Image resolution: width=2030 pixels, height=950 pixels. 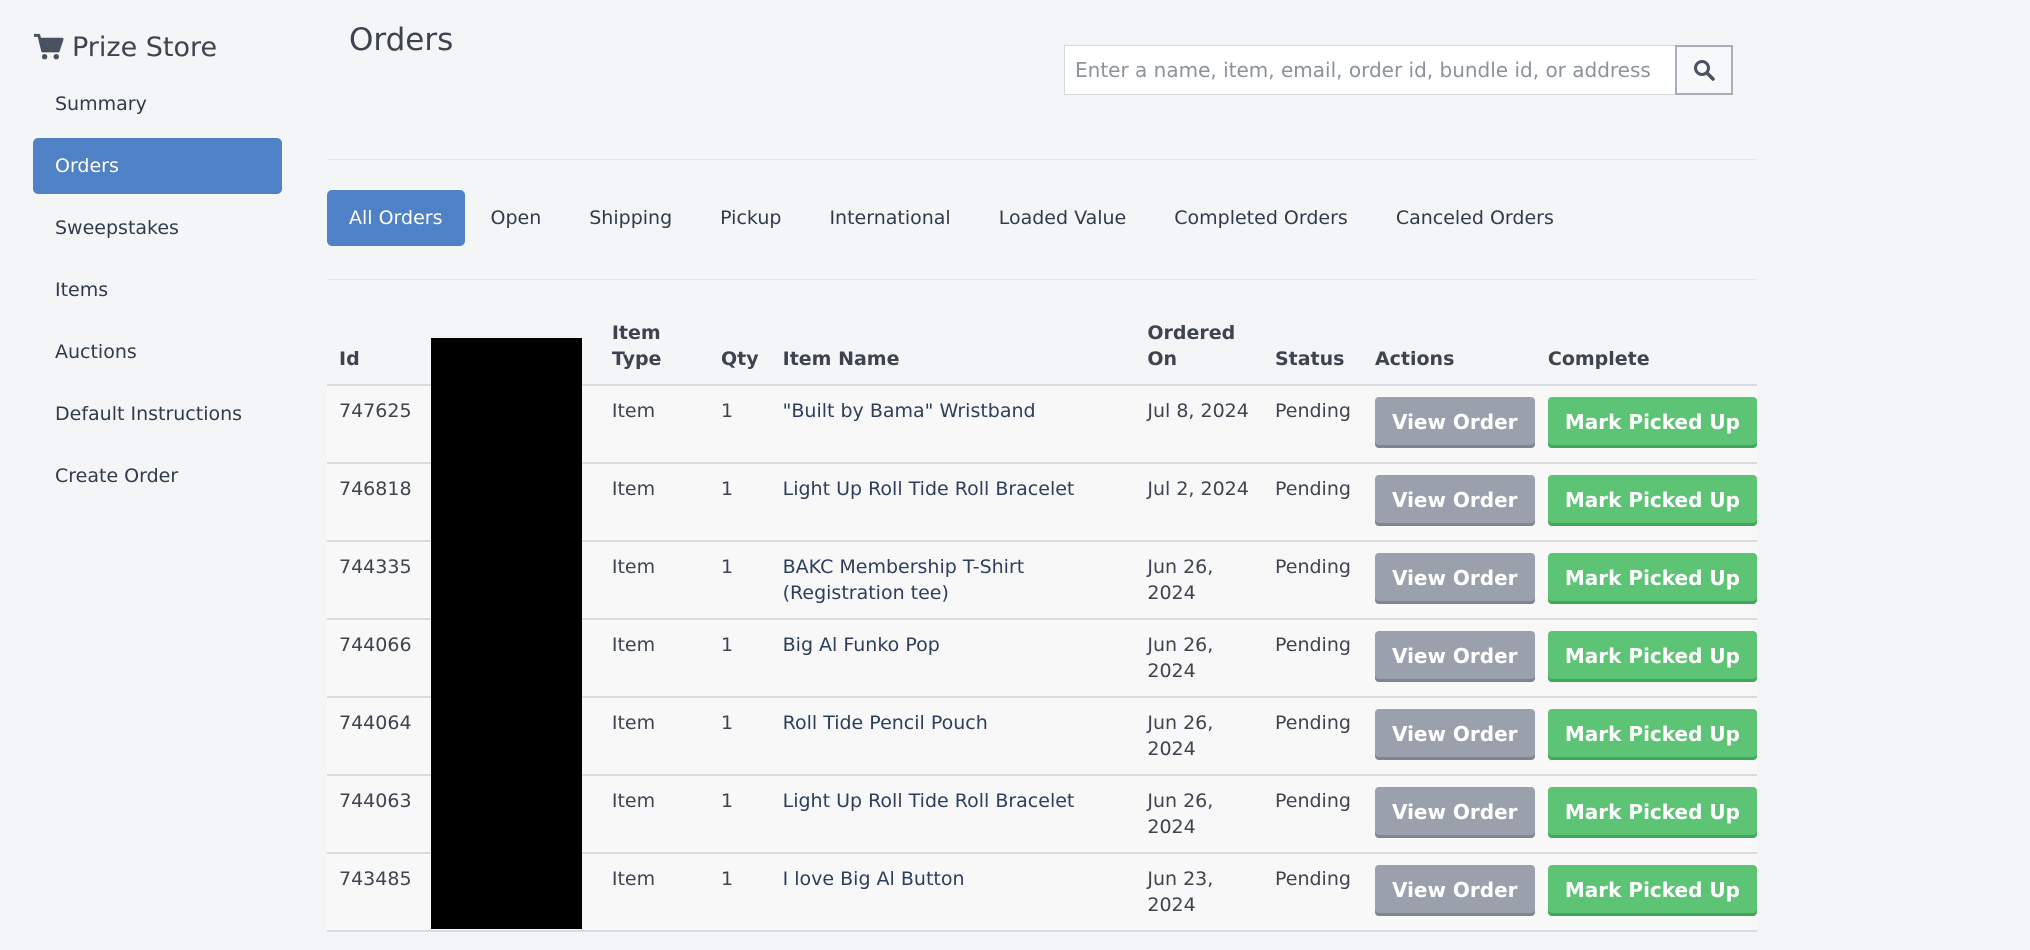 What do you see at coordinates (375, 892) in the screenshot?
I see `order-id: 743485` at bounding box center [375, 892].